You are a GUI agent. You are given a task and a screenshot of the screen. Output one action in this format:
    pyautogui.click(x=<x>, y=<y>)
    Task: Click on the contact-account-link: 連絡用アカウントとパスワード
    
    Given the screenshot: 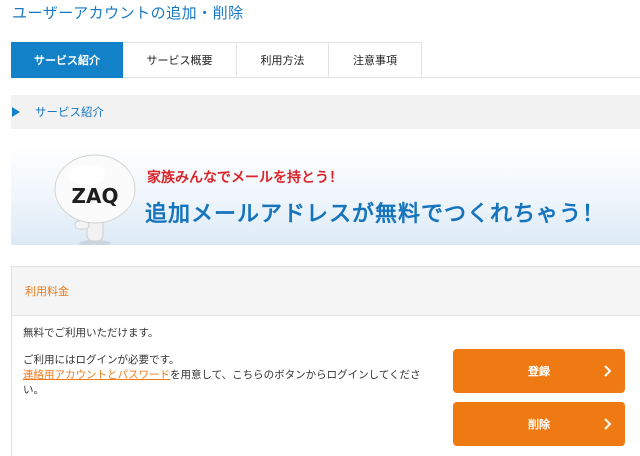 What is the action you would take?
    pyautogui.click(x=96, y=375)
    